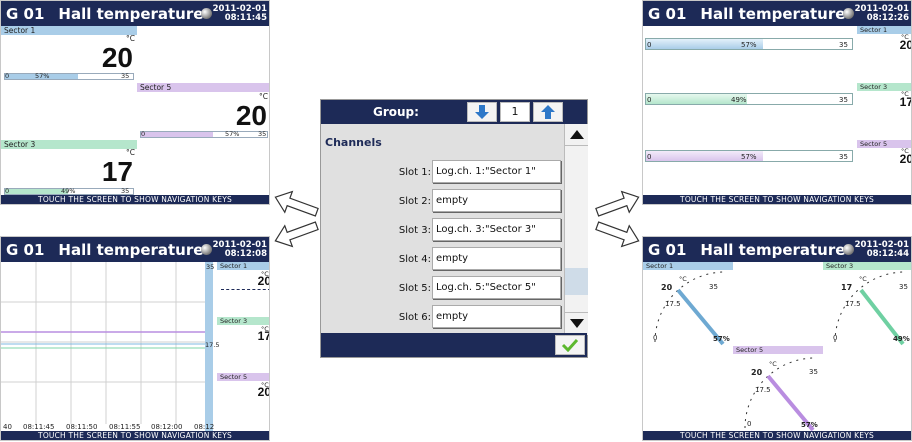 This screenshot has width=912, height=442. I want to click on cell-progress, so click(69, 76).